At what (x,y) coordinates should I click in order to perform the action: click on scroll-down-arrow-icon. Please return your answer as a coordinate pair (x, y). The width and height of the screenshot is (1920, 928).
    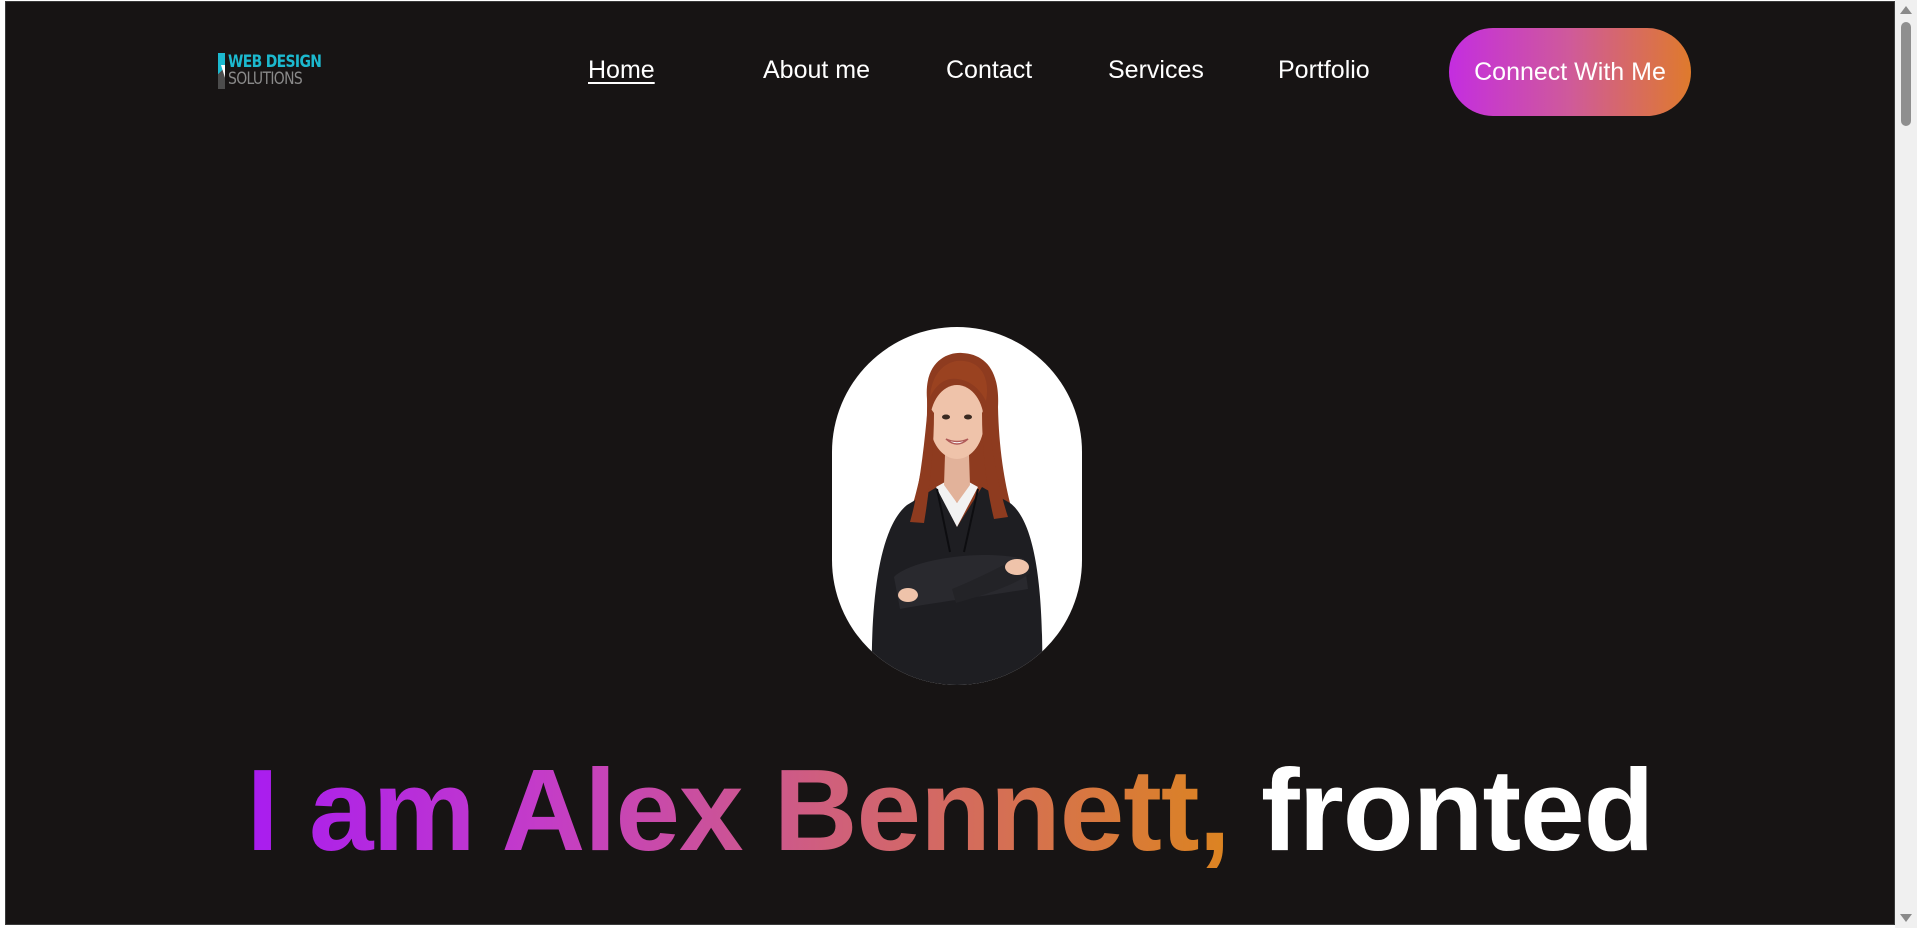
    Looking at the image, I should click on (1906, 918).